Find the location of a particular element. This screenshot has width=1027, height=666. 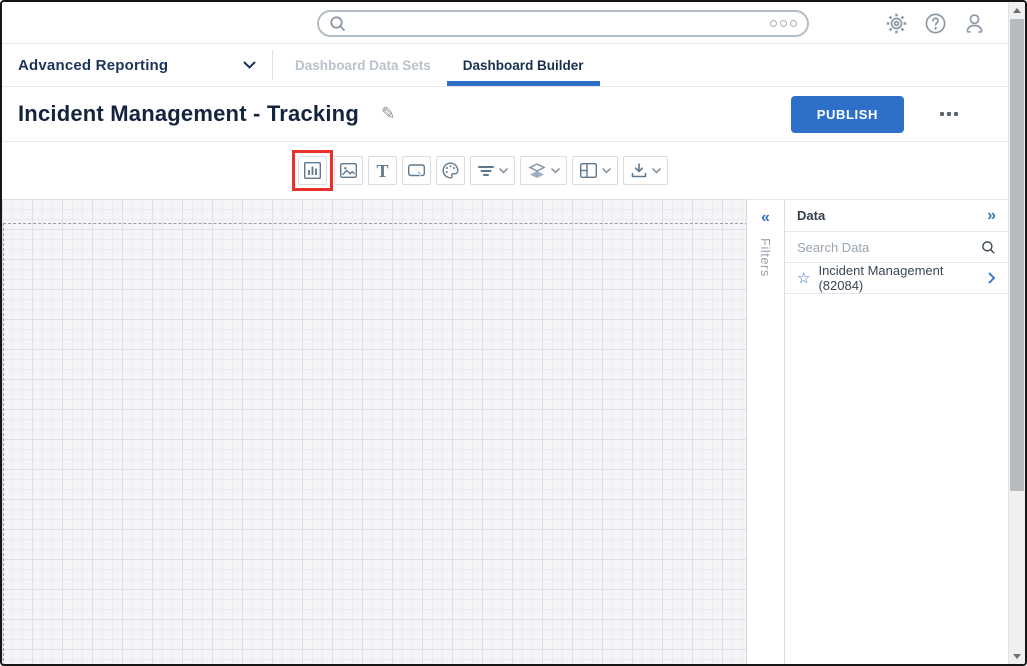

data-panel-header: Data » is located at coordinates (896, 216).